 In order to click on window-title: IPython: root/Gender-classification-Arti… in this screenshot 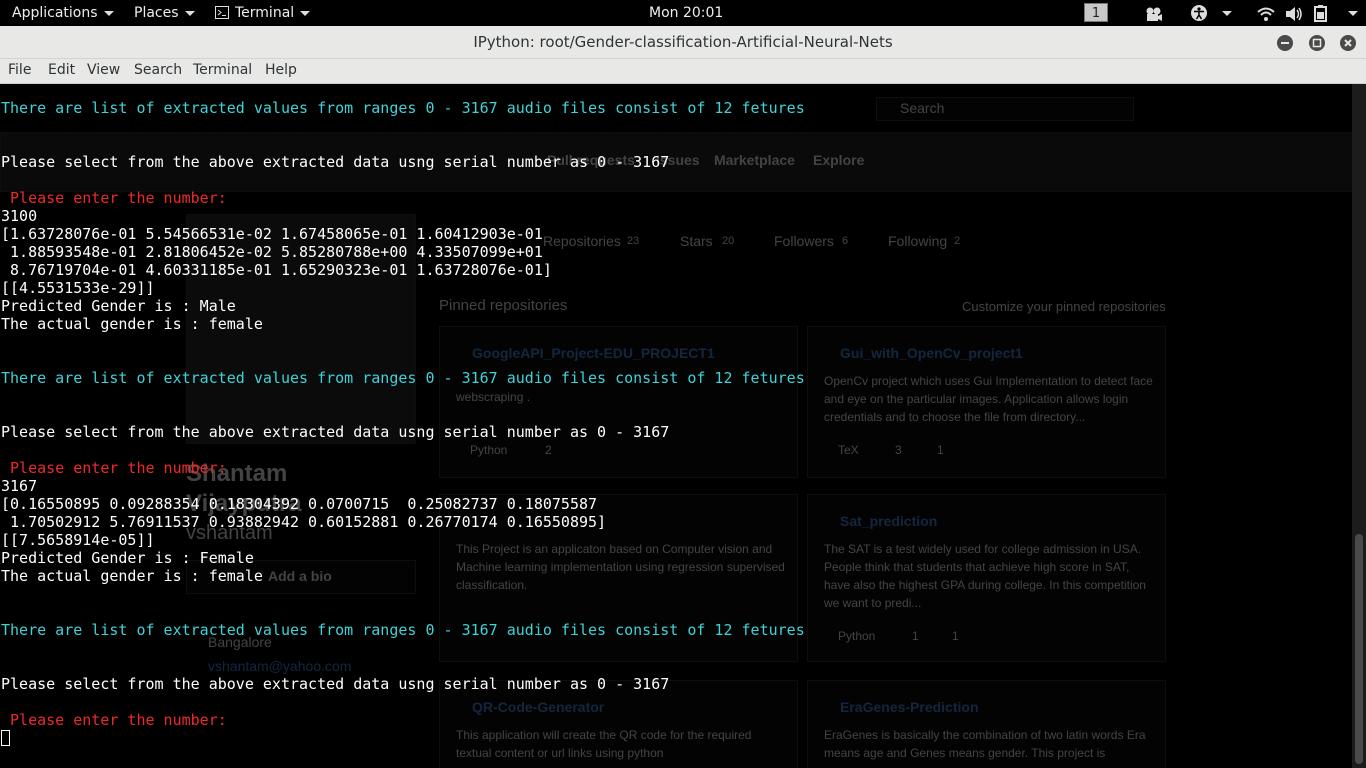, I will do `click(683, 42)`.